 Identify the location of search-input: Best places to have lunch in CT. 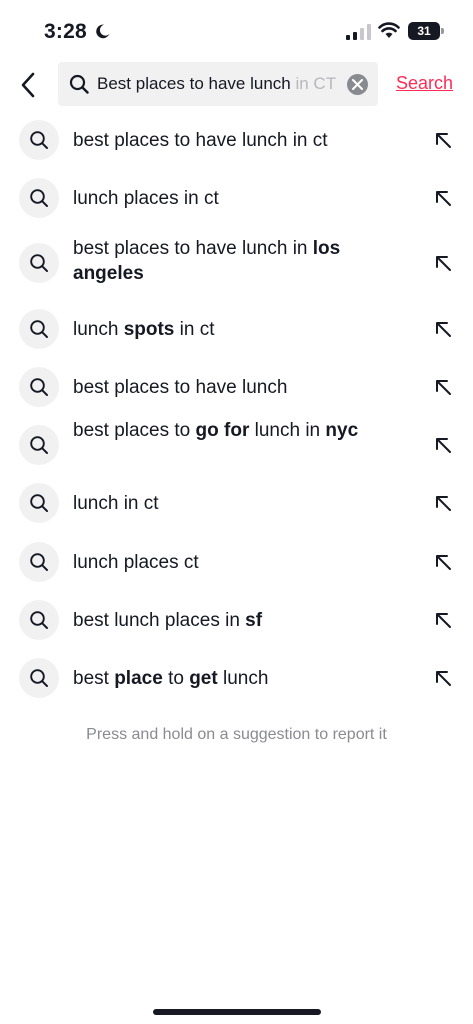
(218, 84).